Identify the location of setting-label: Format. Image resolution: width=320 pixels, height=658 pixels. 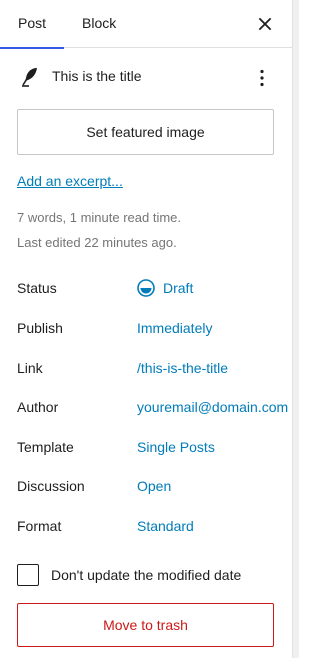
(39, 526).